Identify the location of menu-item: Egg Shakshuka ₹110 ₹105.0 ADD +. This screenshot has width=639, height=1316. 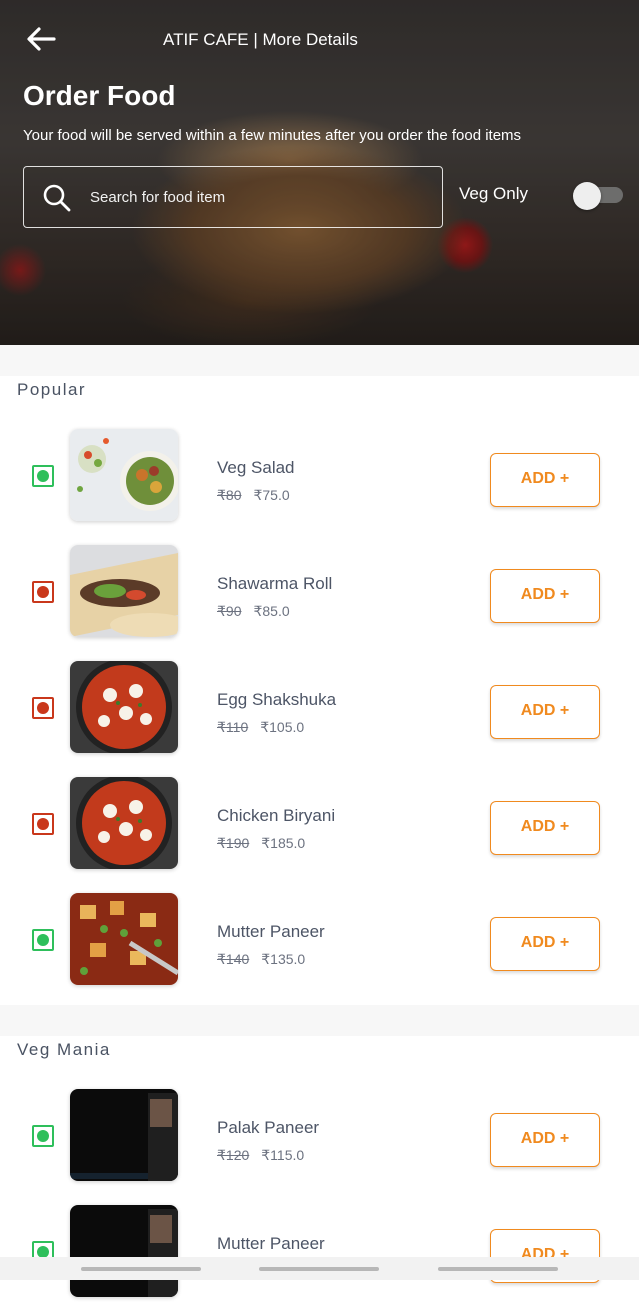
(319, 714).